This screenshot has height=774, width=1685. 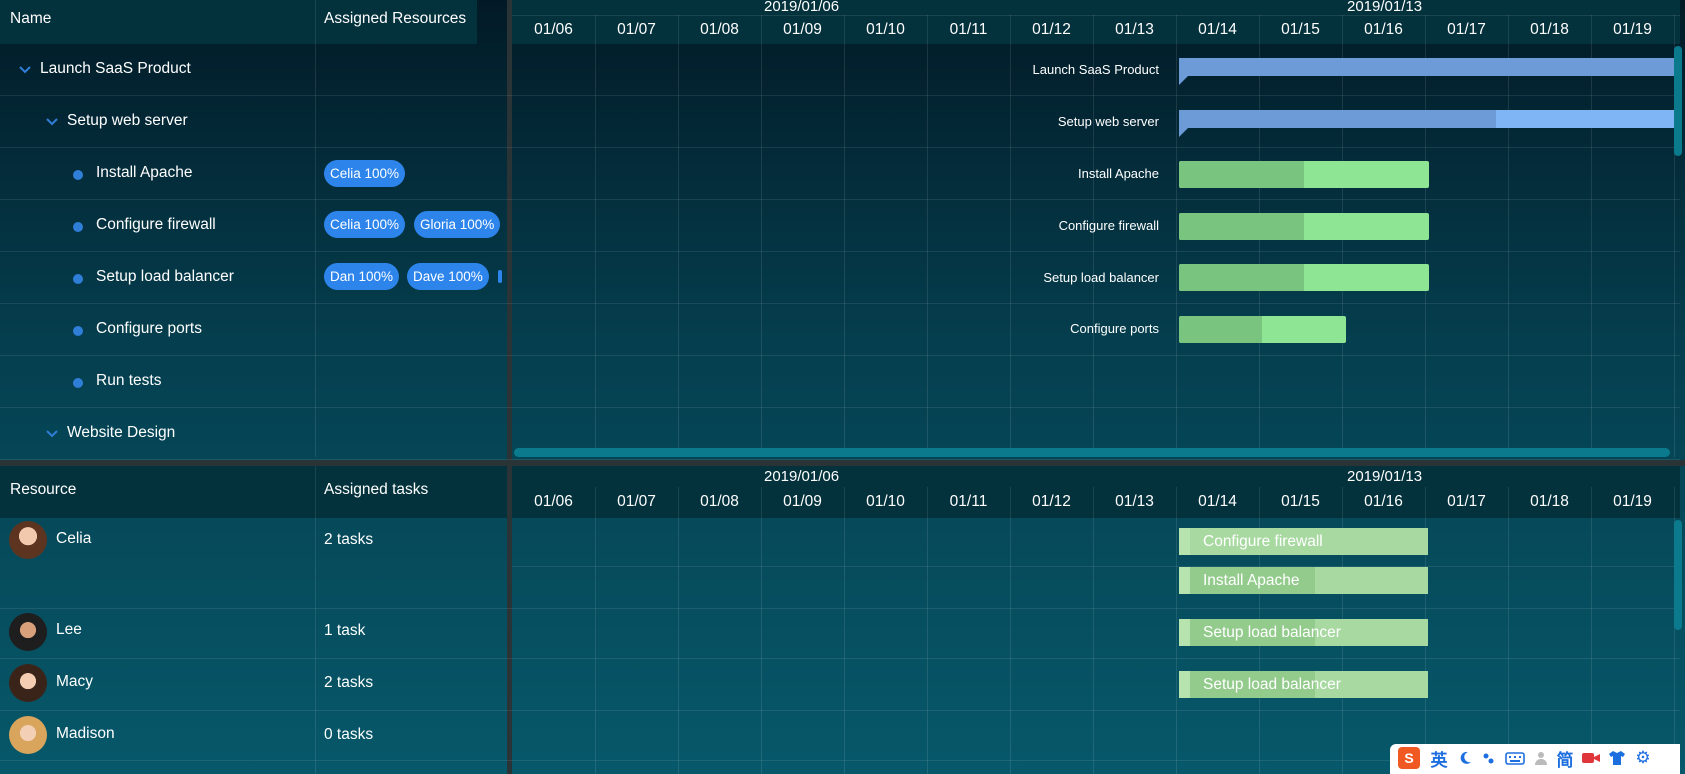 I want to click on task-bar-configure-ports, so click(x=1262, y=329).